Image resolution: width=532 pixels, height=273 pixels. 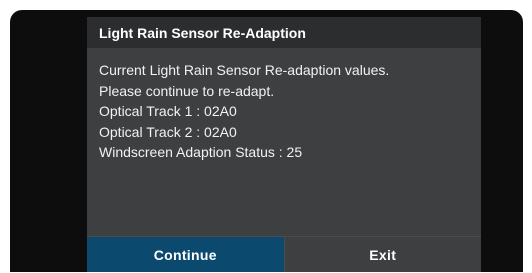 I want to click on optical-track-1-value: Optical Track 1 : 02A0, so click(x=168, y=111).